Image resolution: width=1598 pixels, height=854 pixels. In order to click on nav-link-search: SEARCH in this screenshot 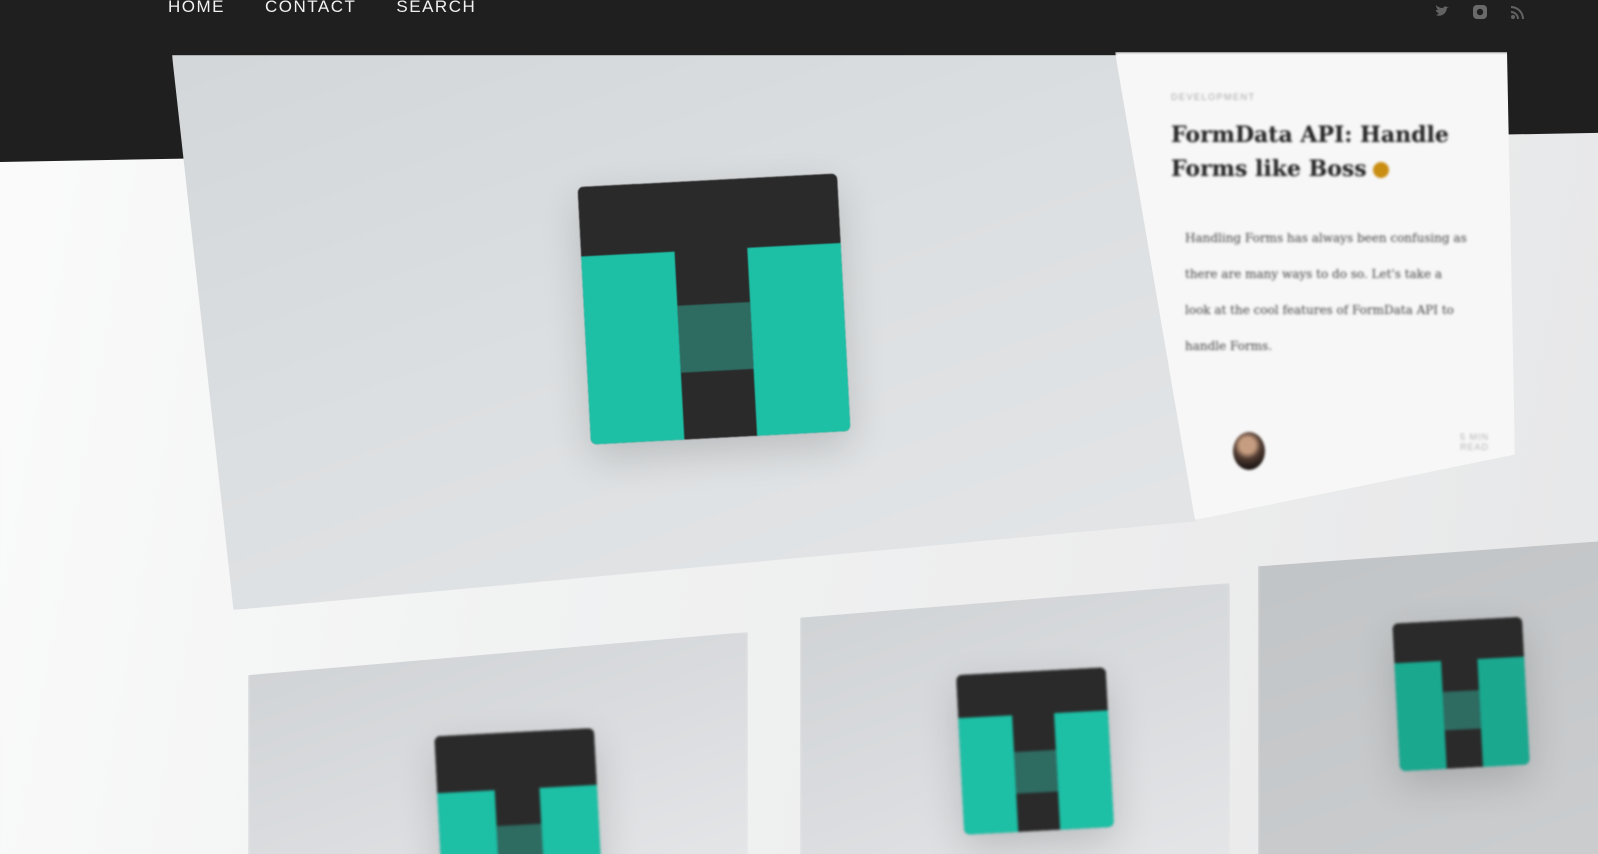, I will do `click(436, 8)`.